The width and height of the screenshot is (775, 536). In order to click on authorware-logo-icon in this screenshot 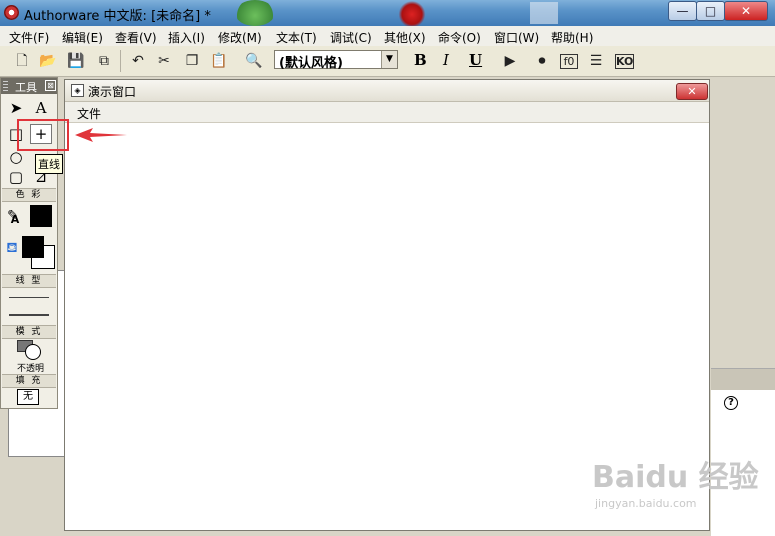, I will do `click(11, 12)`.